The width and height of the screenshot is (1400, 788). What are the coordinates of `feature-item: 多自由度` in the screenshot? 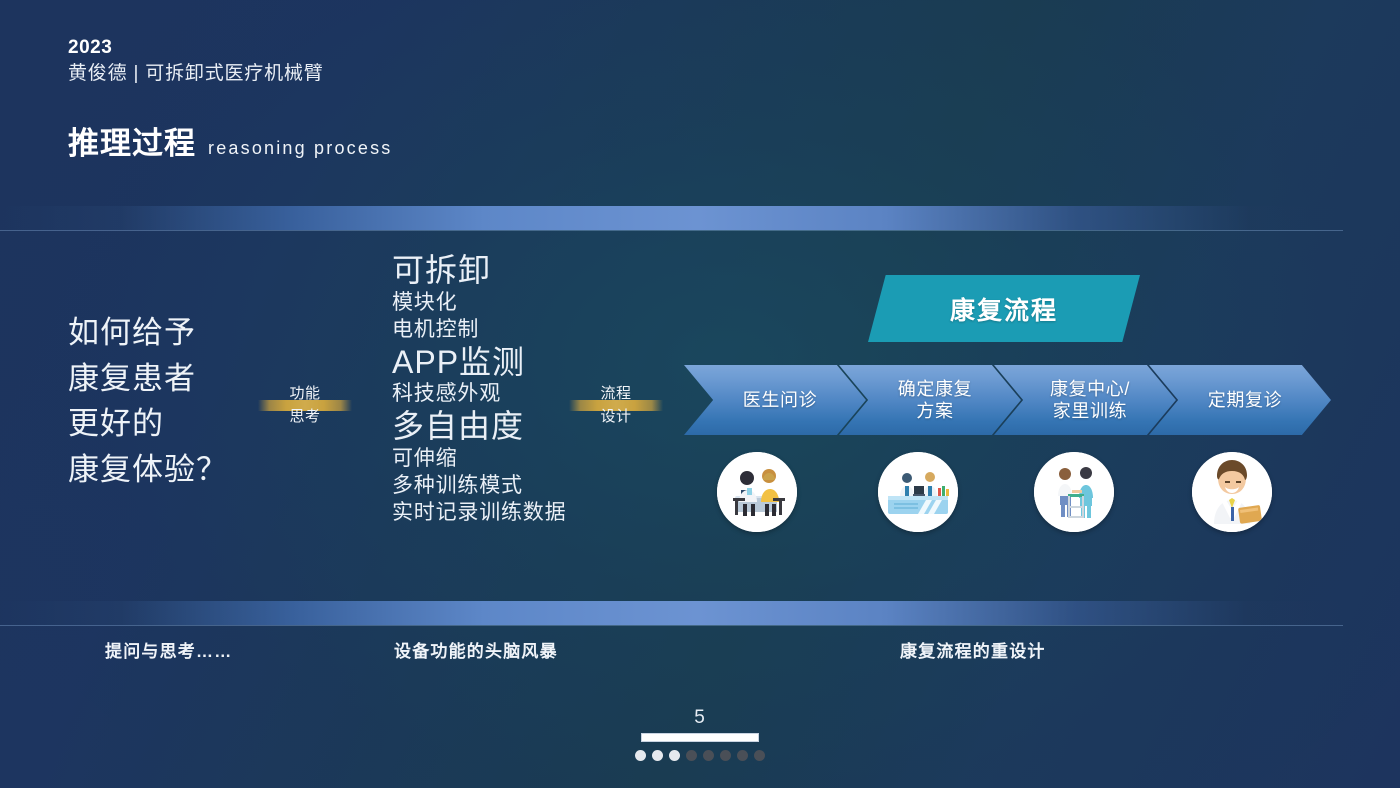 It's located at (458, 426).